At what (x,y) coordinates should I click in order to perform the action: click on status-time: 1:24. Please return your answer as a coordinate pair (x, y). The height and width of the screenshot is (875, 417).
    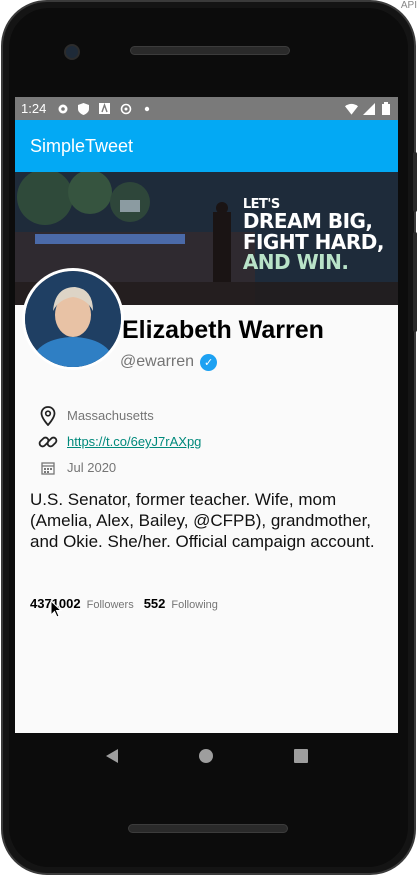
    Looking at the image, I should click on (34, 108).